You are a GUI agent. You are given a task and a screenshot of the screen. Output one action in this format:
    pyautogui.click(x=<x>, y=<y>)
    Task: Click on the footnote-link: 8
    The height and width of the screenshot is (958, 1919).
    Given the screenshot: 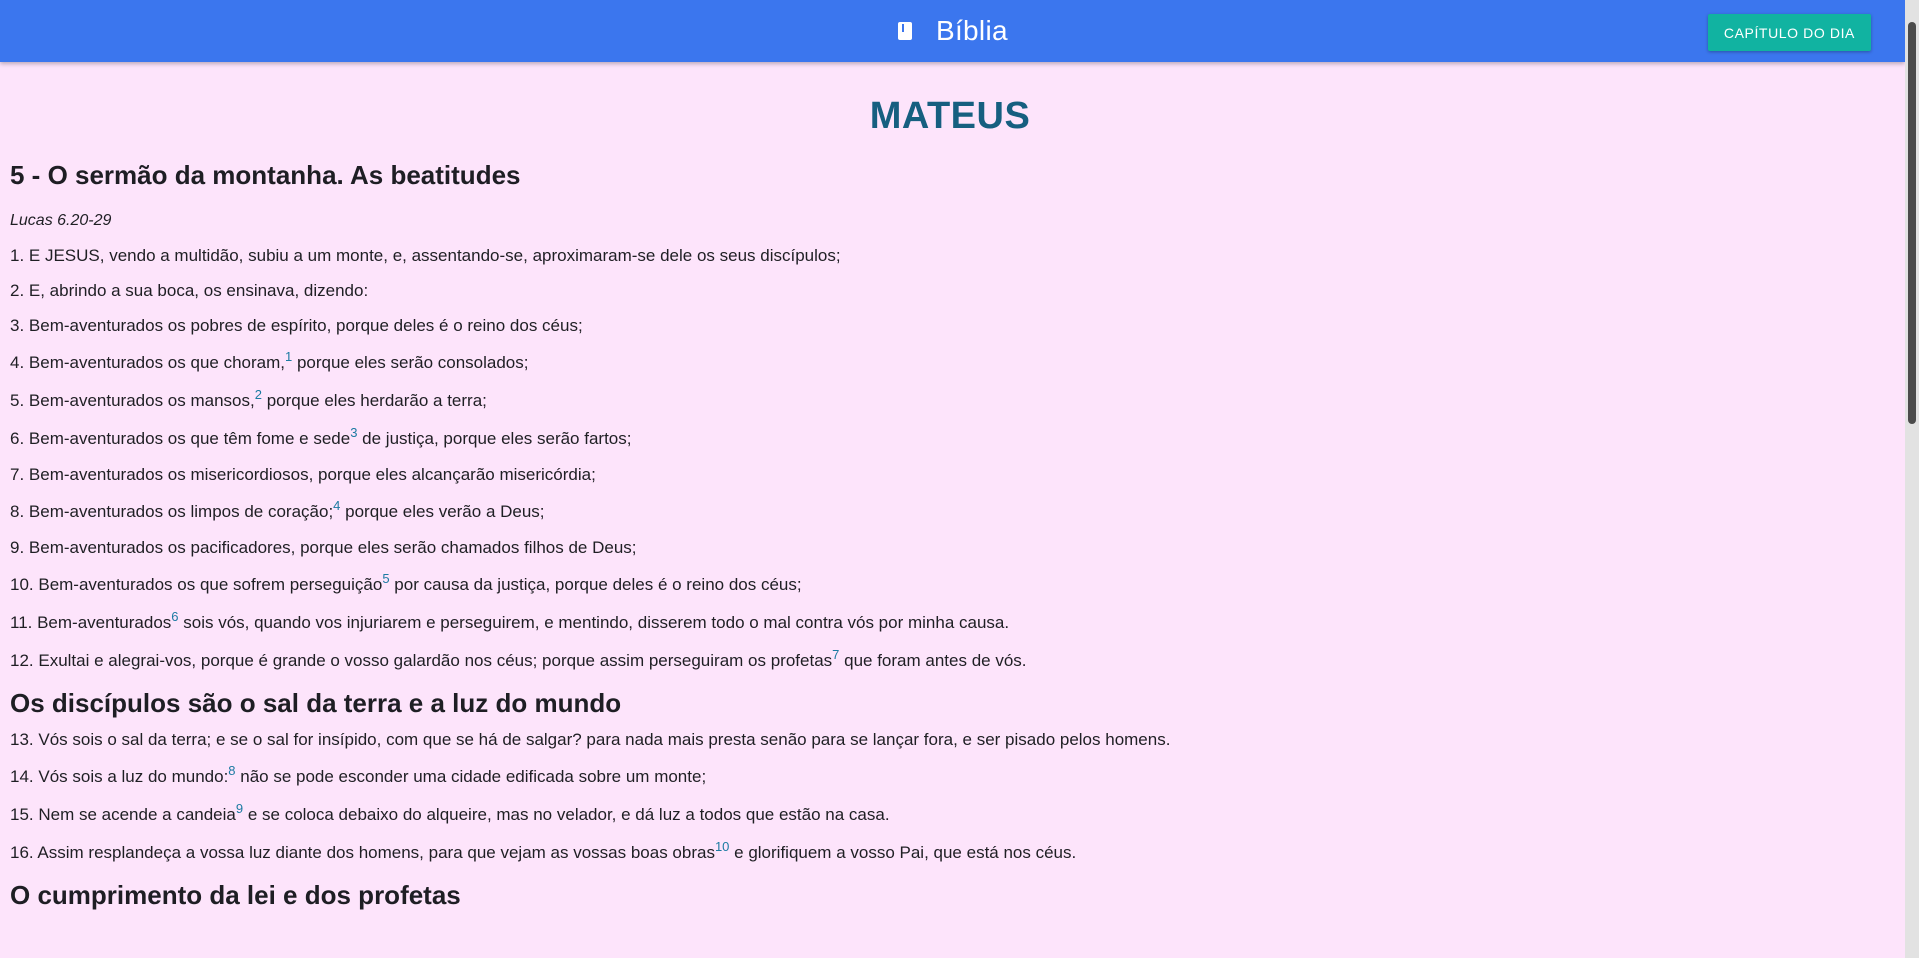 What is the action you would take?
    pyautogui.click(x=231, y=770)
    